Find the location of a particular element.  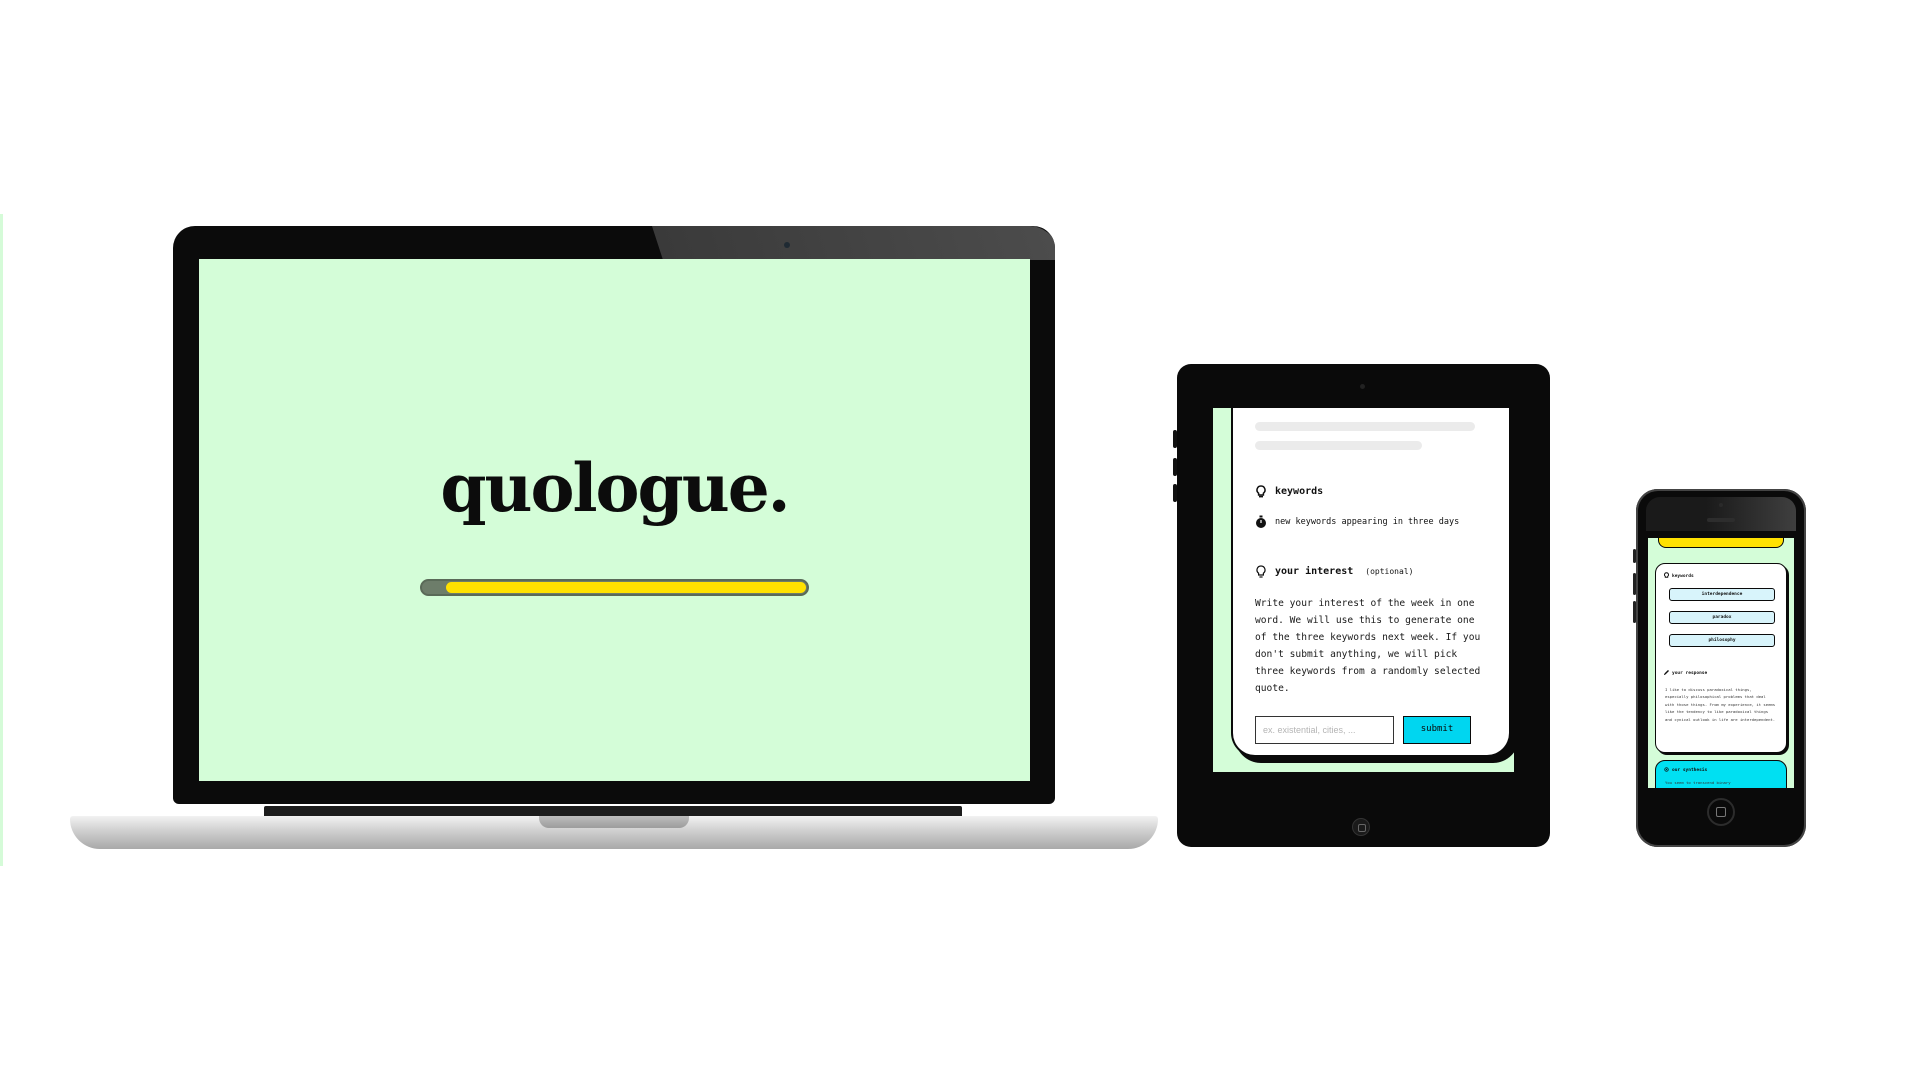

keywords-heading: keywords is located at coordinates (1289, 491).